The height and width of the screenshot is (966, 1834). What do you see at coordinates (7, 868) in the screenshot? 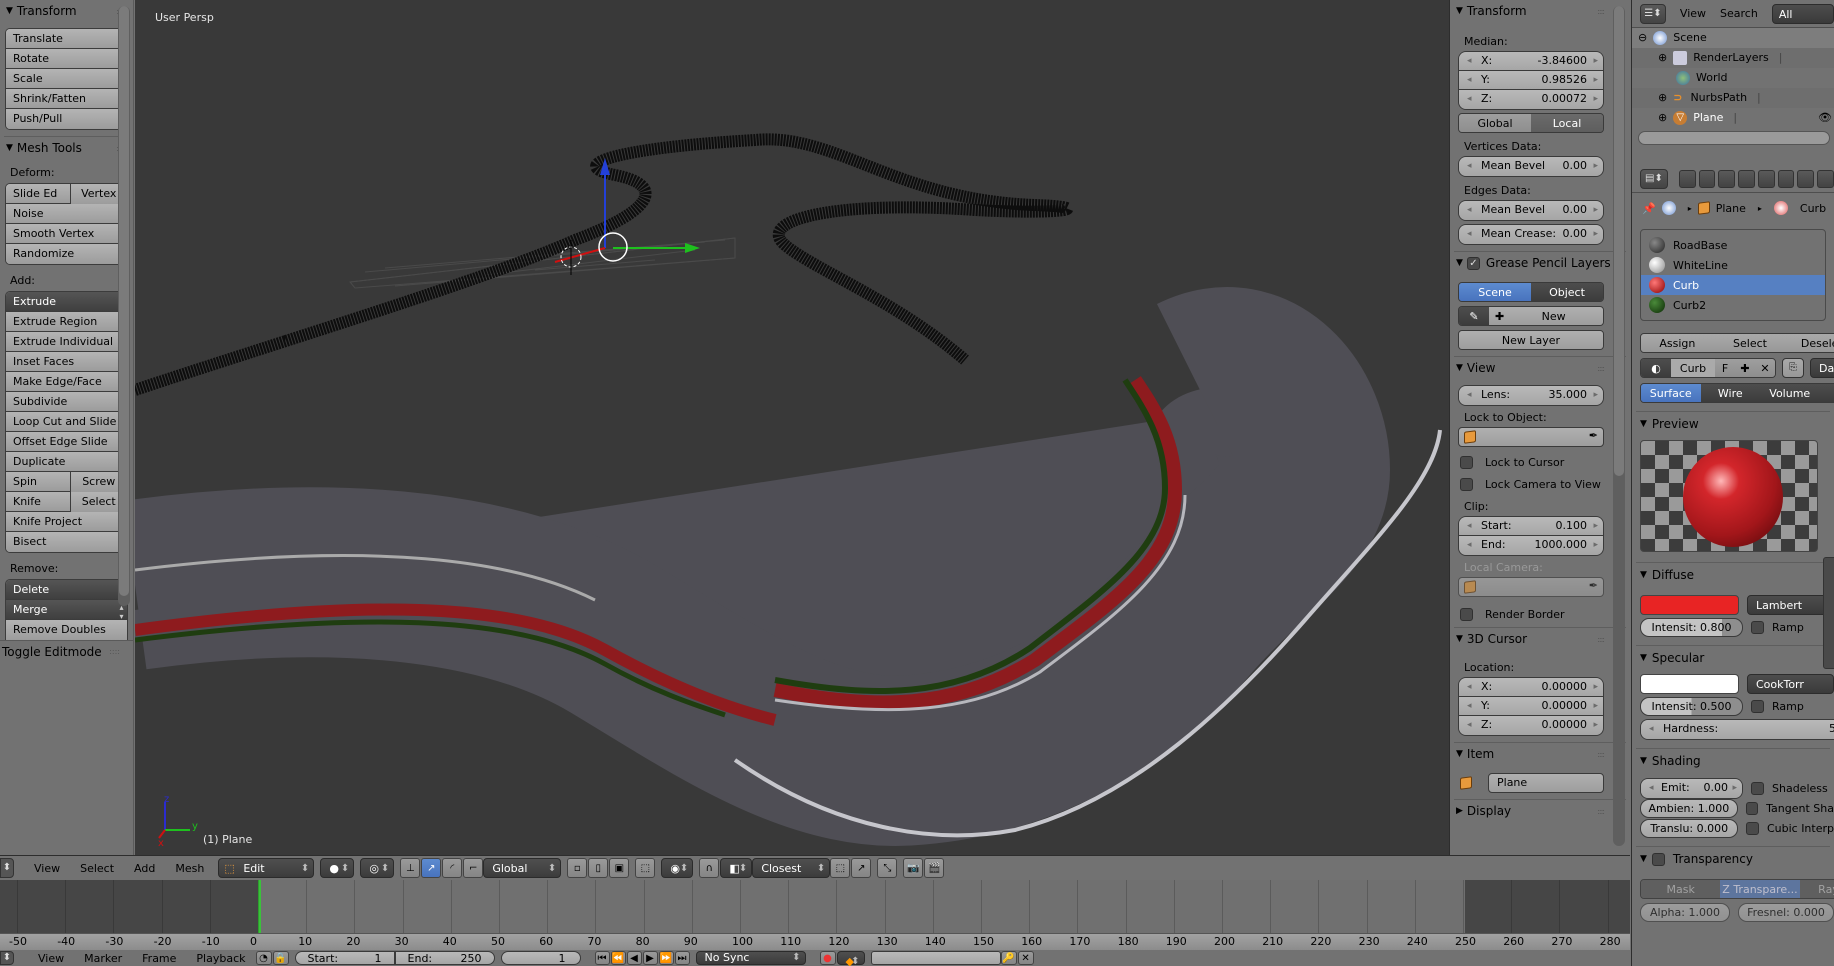
I see `editor-type-3dview-icon: ⬍` at bounding box center [7, 868].